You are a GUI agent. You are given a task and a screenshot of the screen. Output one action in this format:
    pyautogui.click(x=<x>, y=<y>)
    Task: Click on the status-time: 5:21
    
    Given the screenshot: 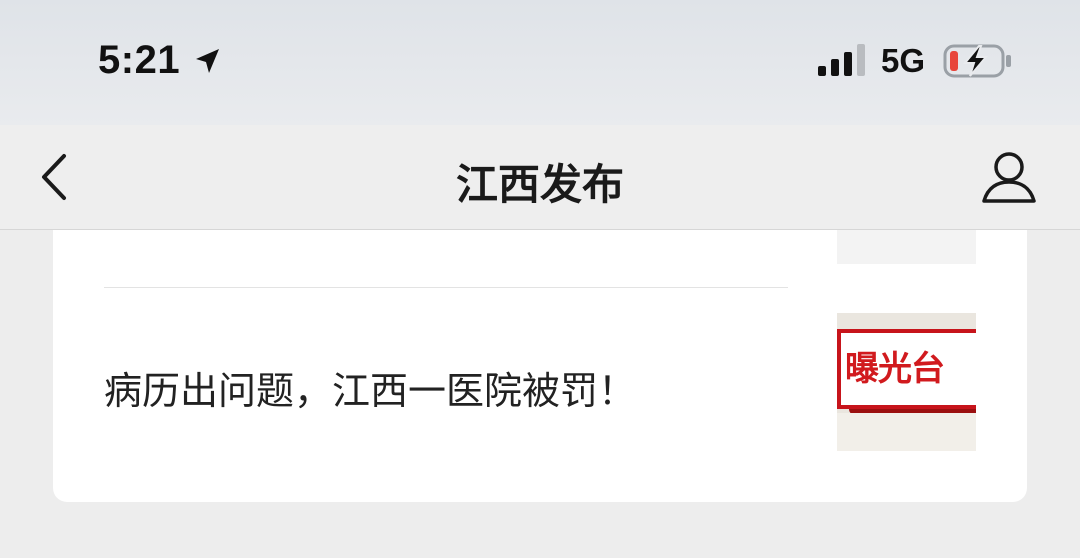 What is the action you would take?
    pyautogui.click(x=139, y=60)
    